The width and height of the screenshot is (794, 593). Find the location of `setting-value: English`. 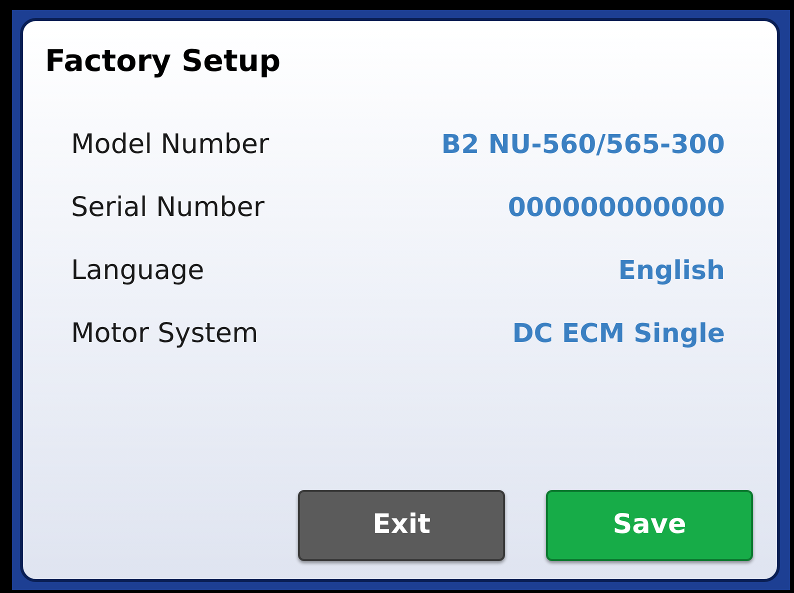

setting-value: English is located at coordinates (671, 271).